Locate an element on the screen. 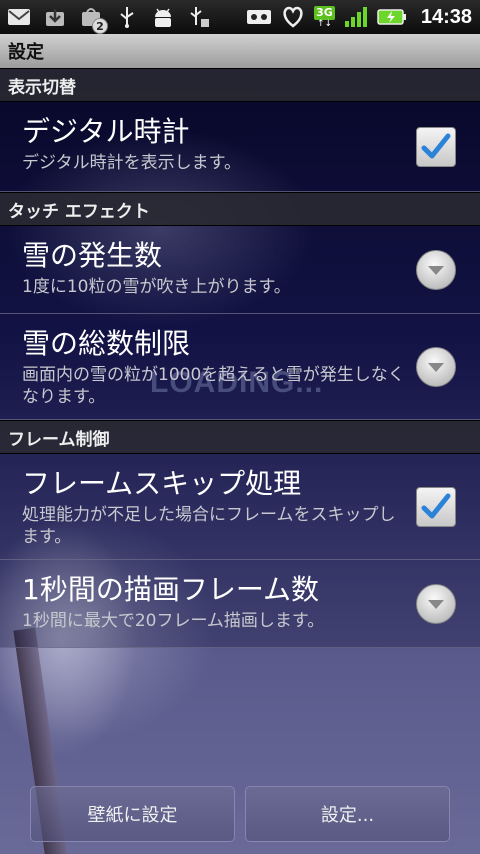 The width and height of the screenshot is (480, 854). page-title: 設定 is located at coordinates (26, 52).